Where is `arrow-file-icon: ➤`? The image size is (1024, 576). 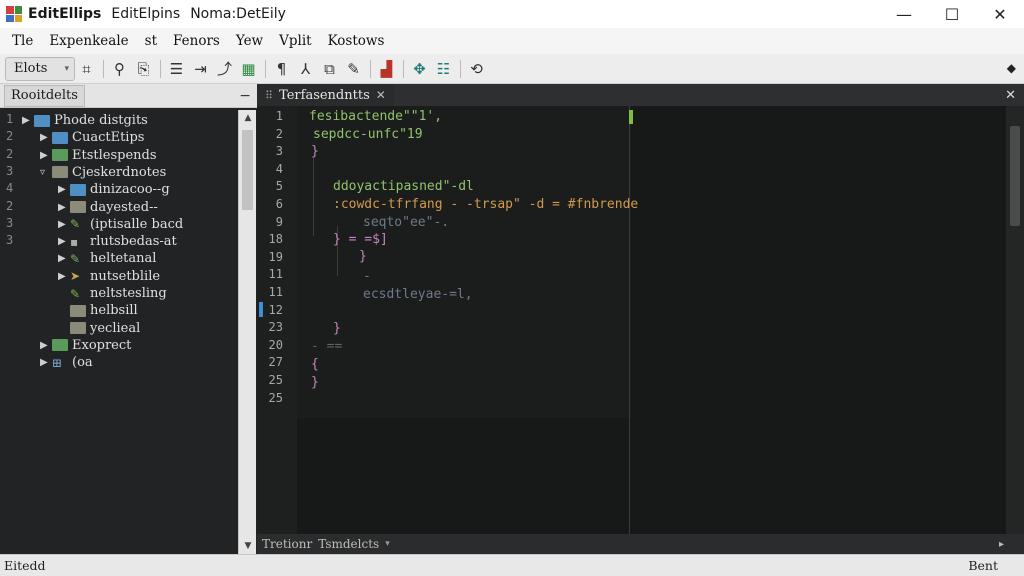
arrow-file-icon: ➤ is located at coordinates (75, 276).